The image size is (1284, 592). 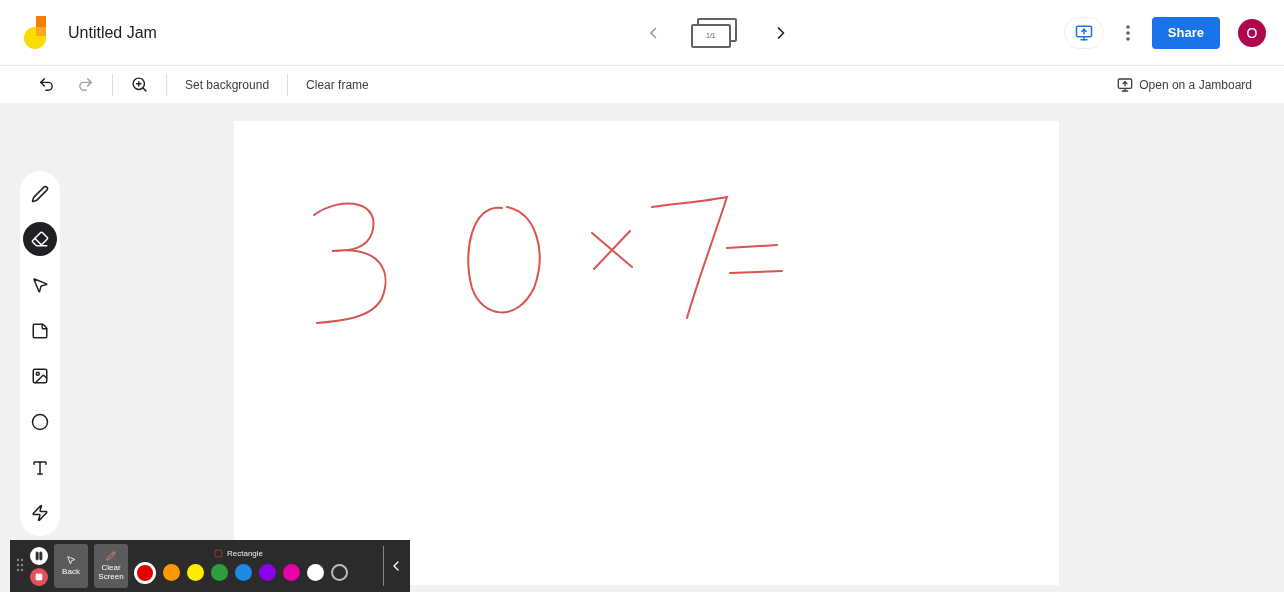 What do you see at coordinates (40, 467) in the screenshot?
I see `text-box-icon` at bounding box center [40, 467].